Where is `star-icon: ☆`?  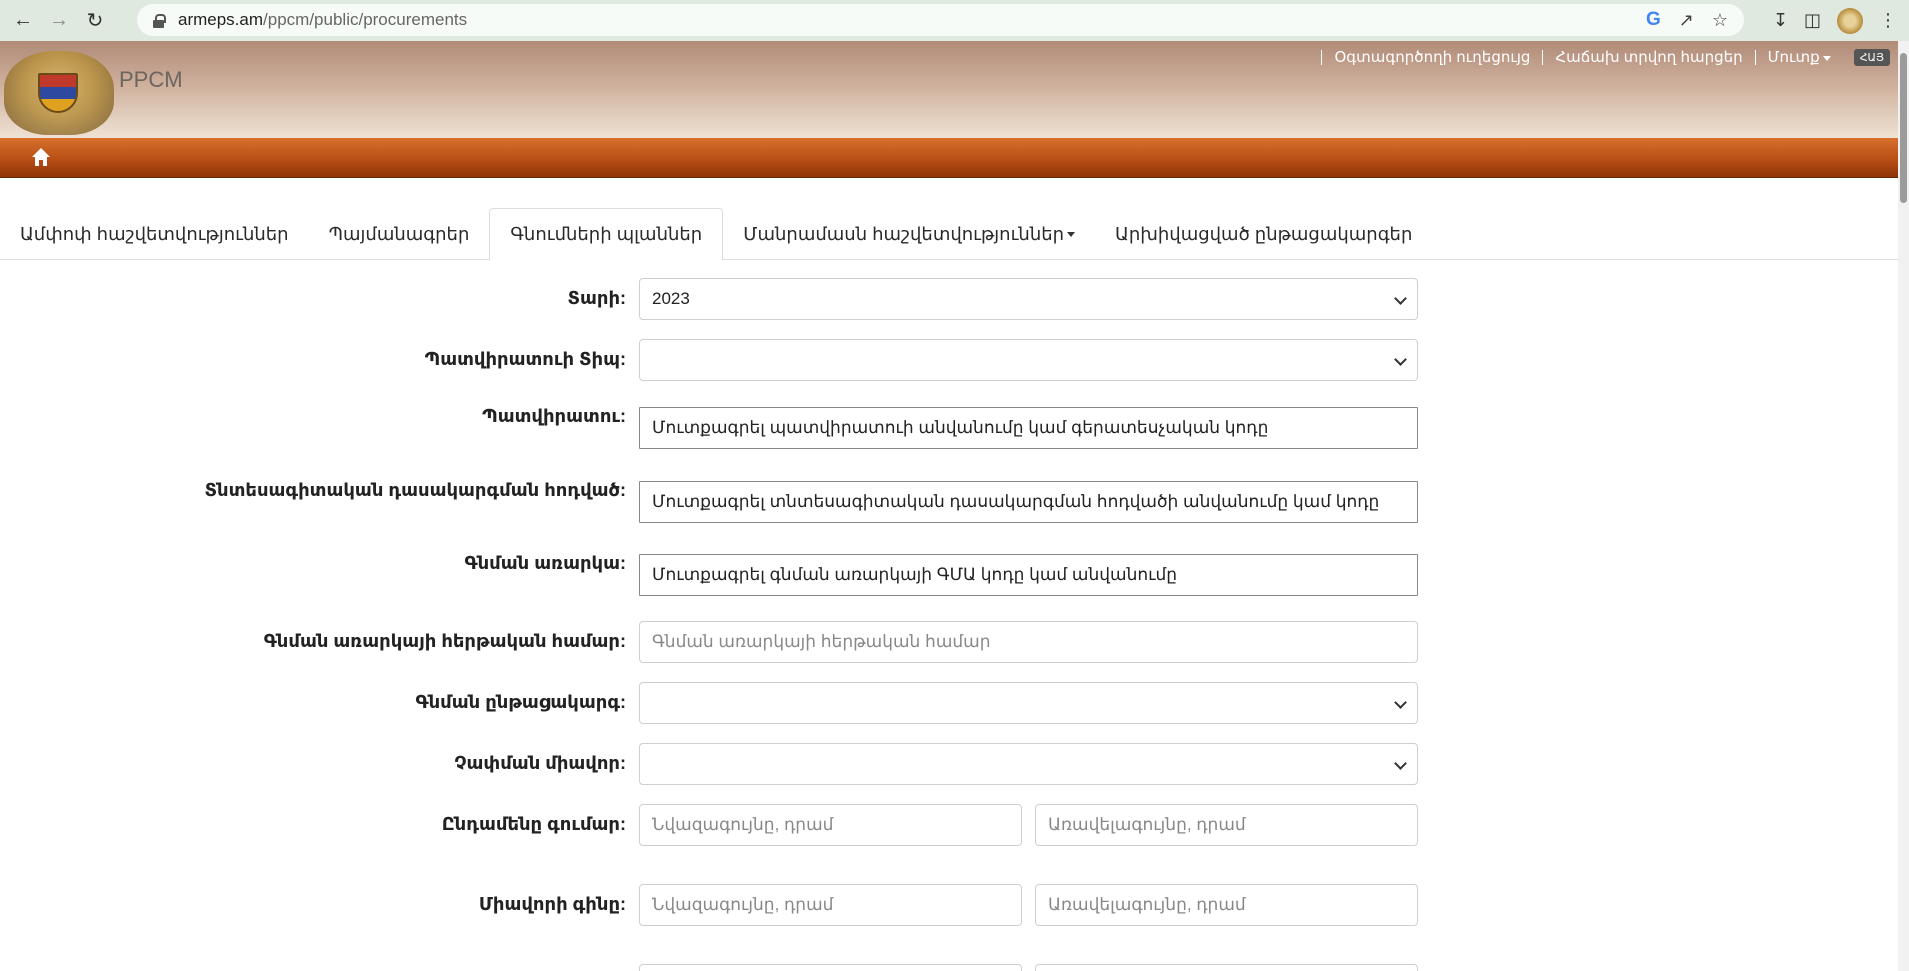
star-icon: ☆ is located at coordinates (1720, 20).